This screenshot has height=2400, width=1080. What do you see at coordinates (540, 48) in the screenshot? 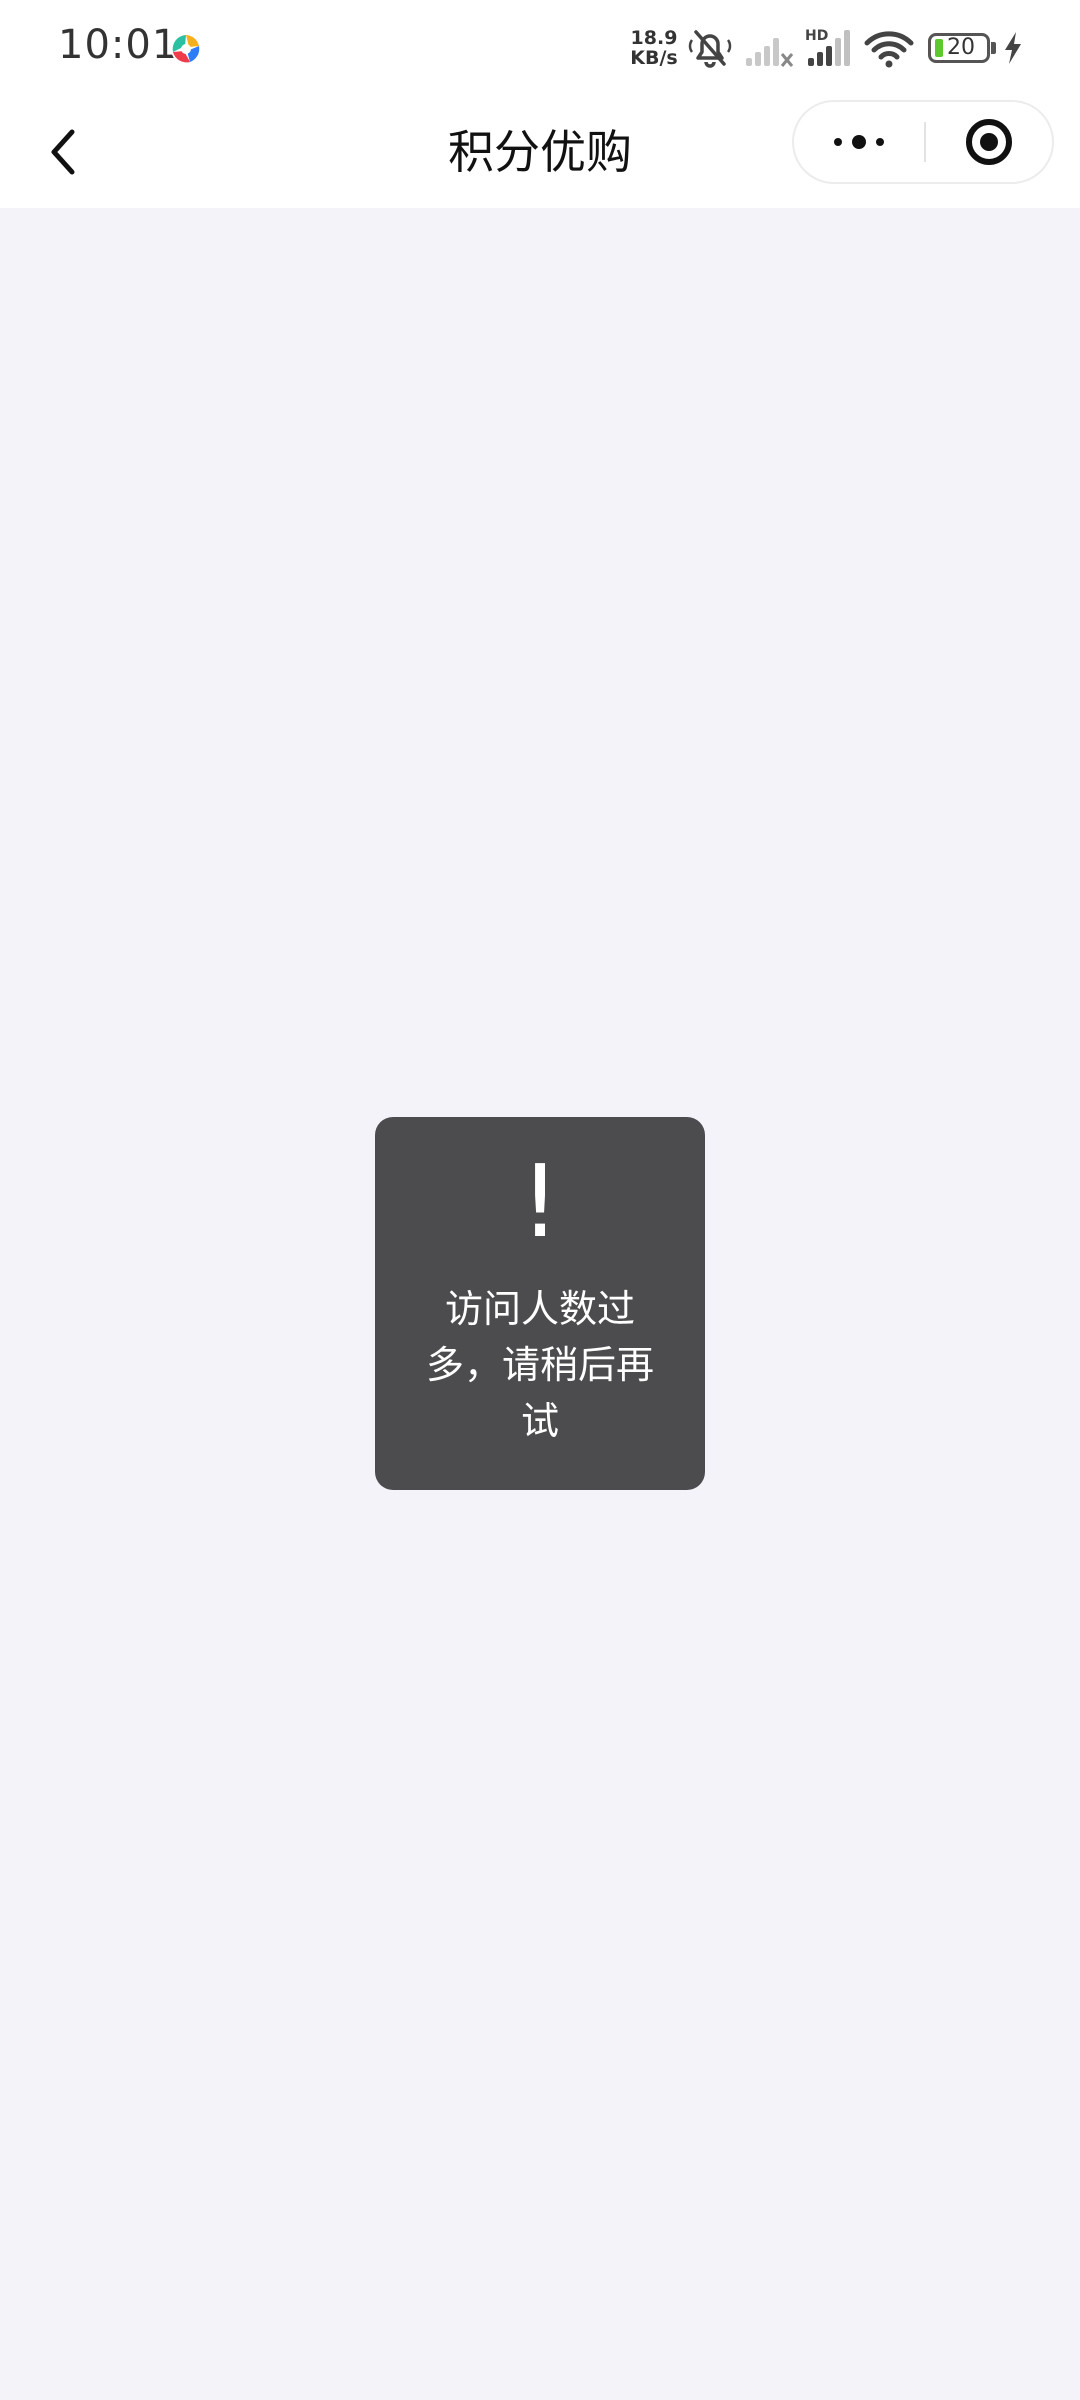
I see `status-bar: 10:01 18.9 KB/s HD 20` at bounding box center [540, 48].